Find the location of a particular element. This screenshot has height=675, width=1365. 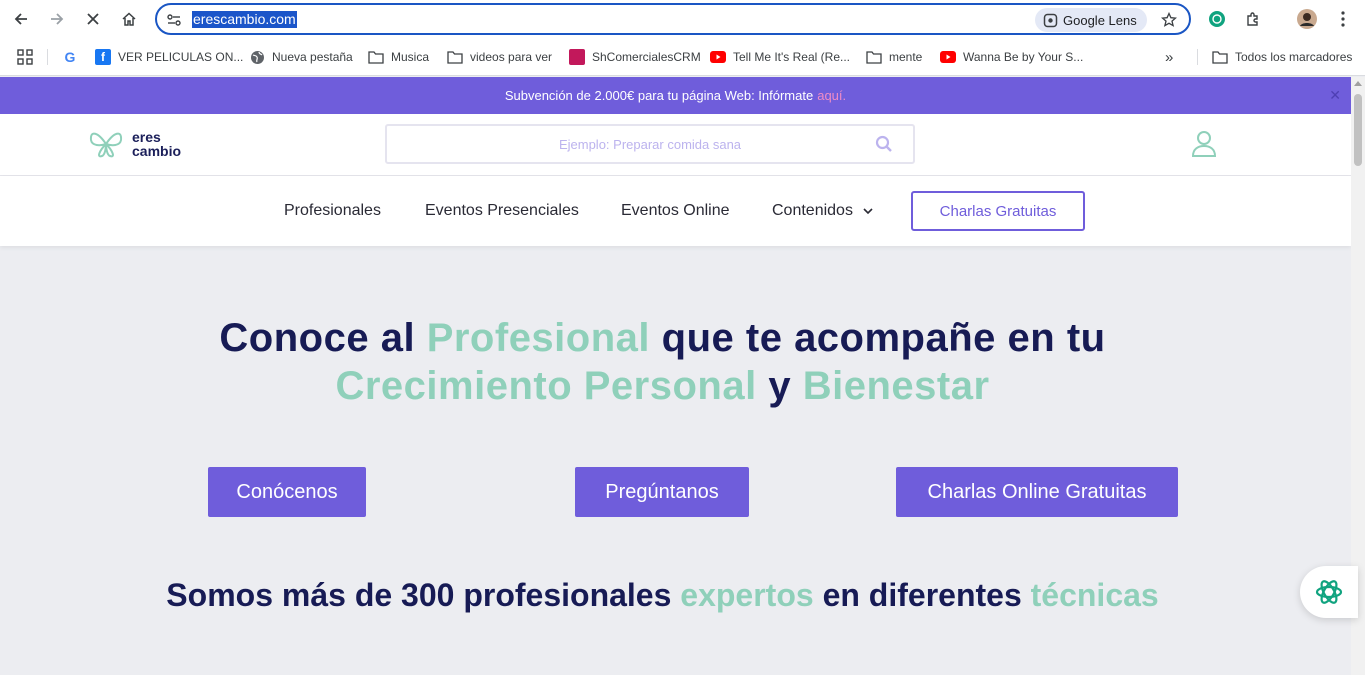

search-input: Ejemplo: Preparar comida sana is located at coordinates (650, 144).